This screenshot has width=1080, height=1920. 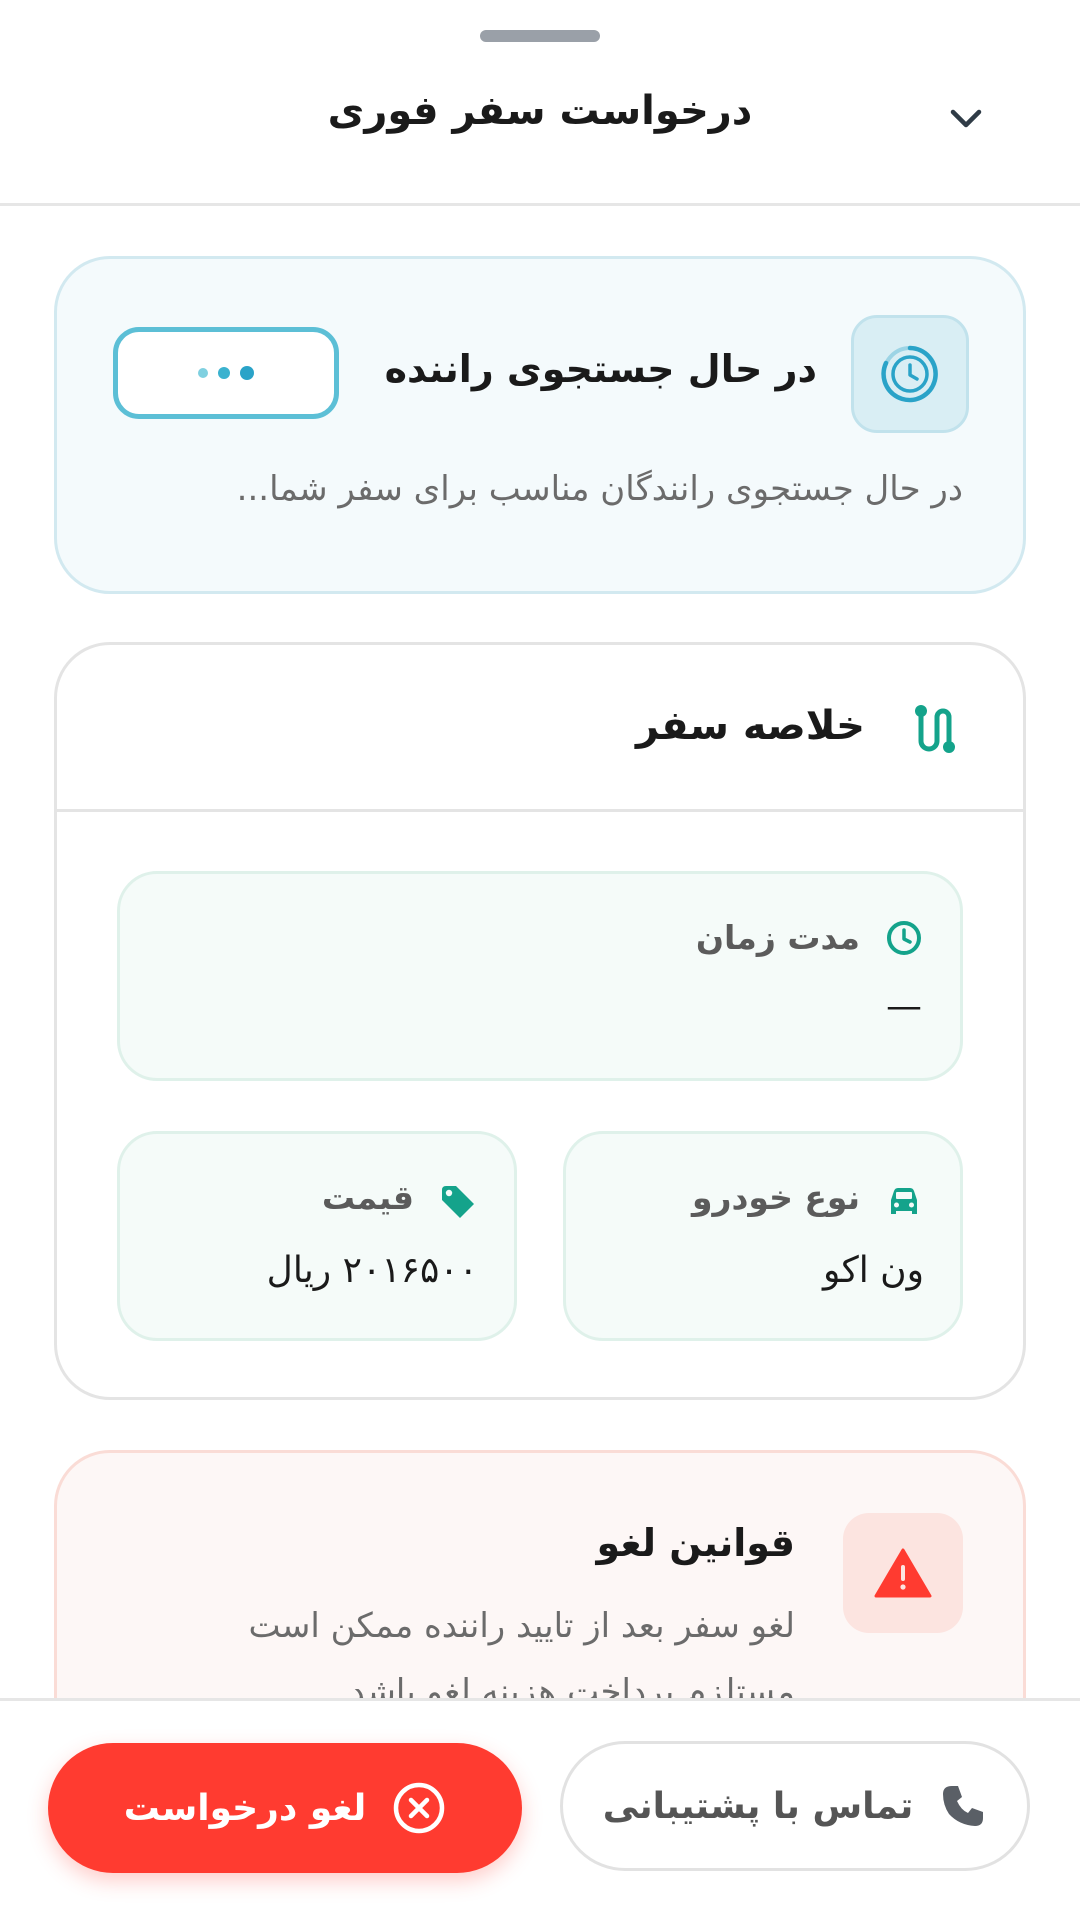 I want to click on trip-summary-header: خلاصه سفر, so click(x=540, y=728).